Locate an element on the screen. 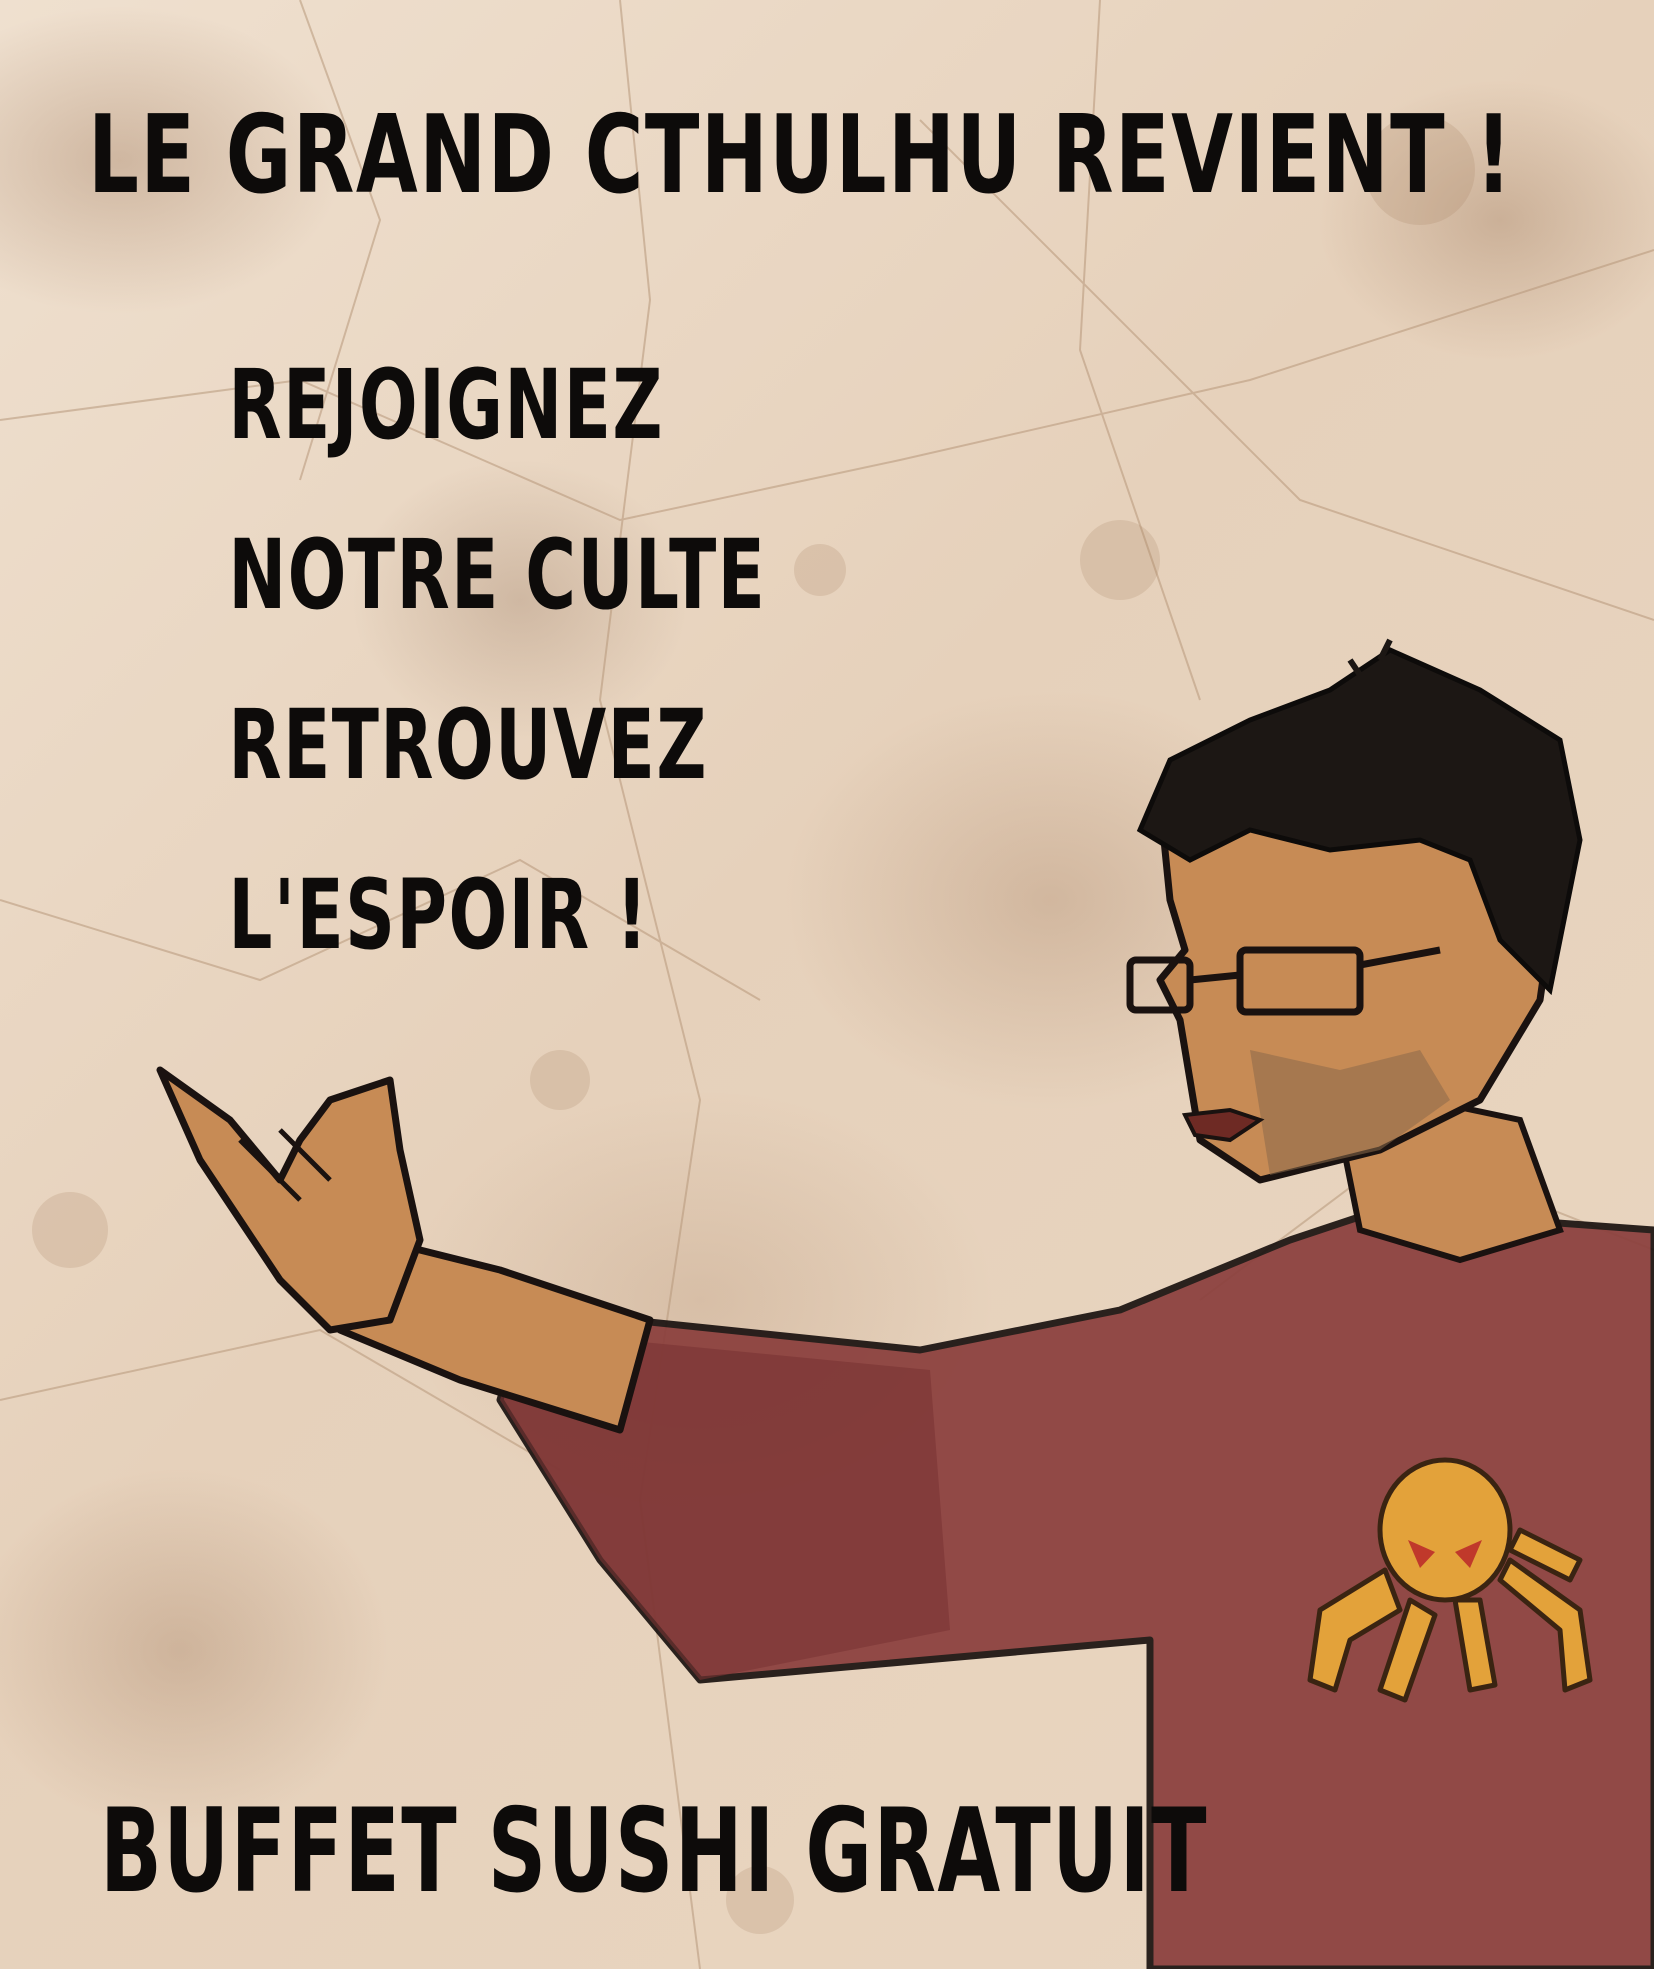 This screenshot has height=1969, width=1654. poster-title: LE GRAND CTHULHU REVIENT ! is located at coordinates (801, 155).